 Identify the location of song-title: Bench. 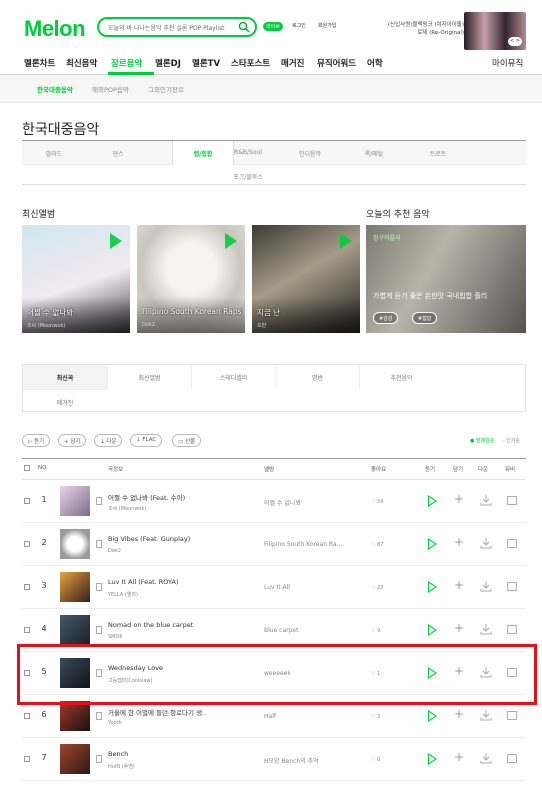
(167, 754).